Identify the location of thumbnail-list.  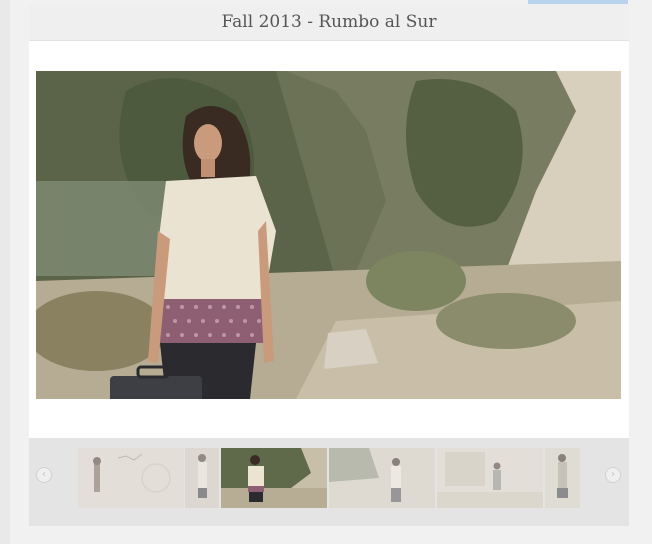
(329, 478).